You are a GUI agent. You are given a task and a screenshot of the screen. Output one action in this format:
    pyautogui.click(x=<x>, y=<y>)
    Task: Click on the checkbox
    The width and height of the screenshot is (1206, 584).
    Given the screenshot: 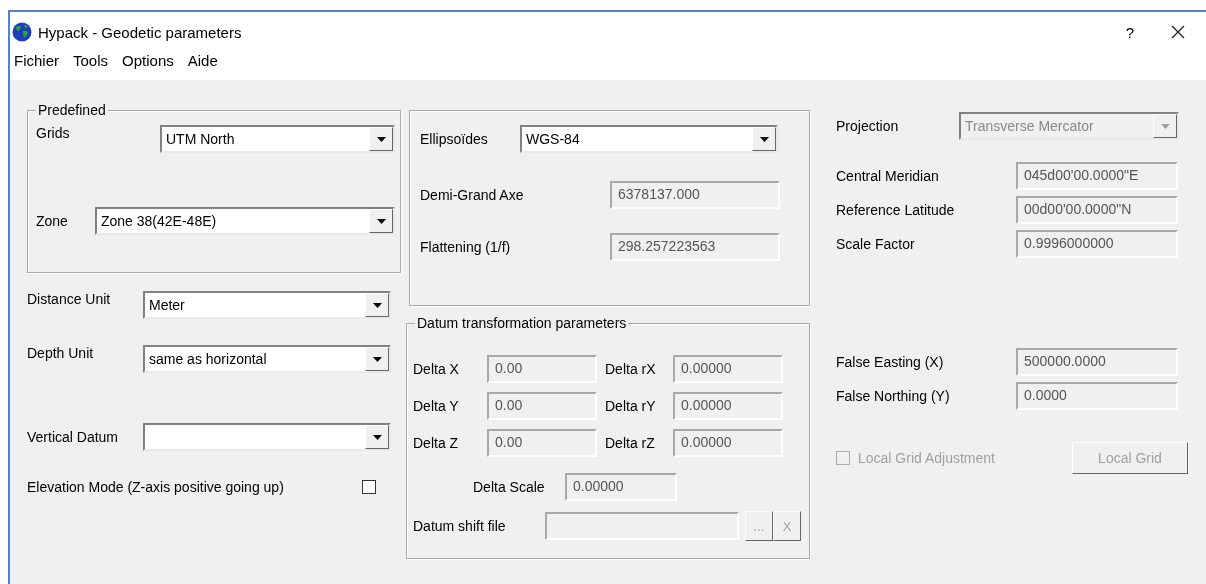 What is the action you would take?
    pyautogui.click(x=369, y=487)
    